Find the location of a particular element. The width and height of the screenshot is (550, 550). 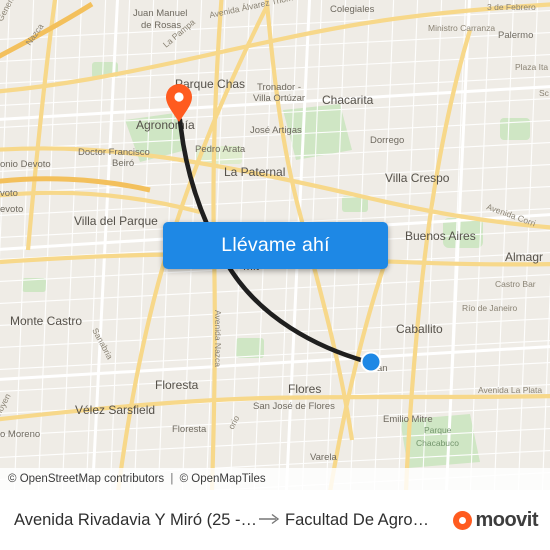

map-label: Varela is located at coordinates (323, 457).